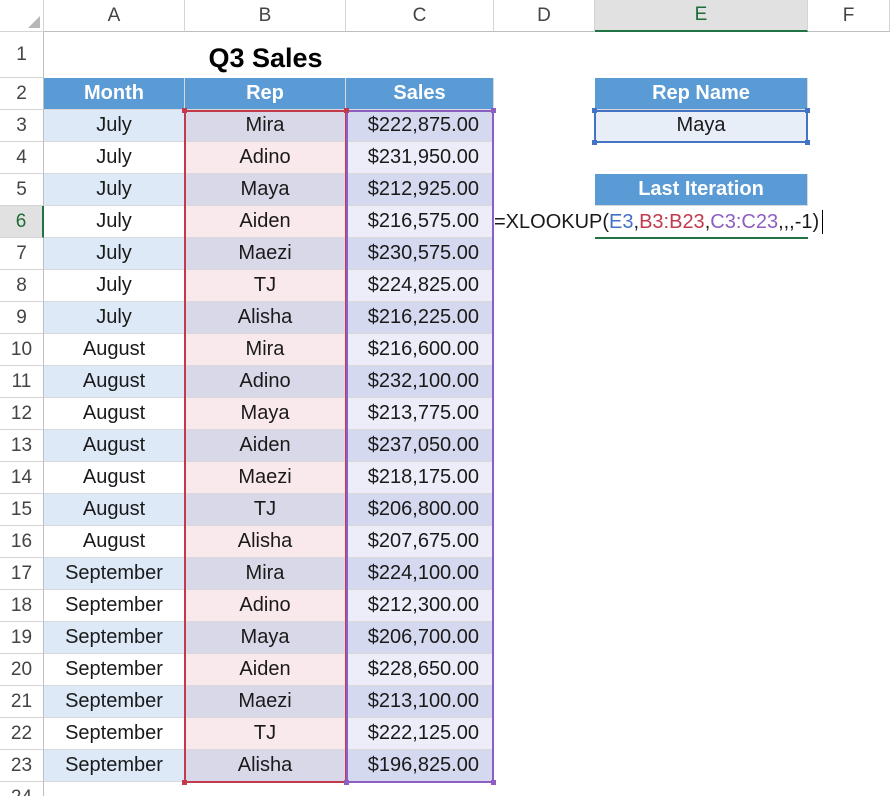  What do you see at coordinates (22, 606) in the screenshot?
I see `row-header-18: 18` at bounding box center [22, 606].